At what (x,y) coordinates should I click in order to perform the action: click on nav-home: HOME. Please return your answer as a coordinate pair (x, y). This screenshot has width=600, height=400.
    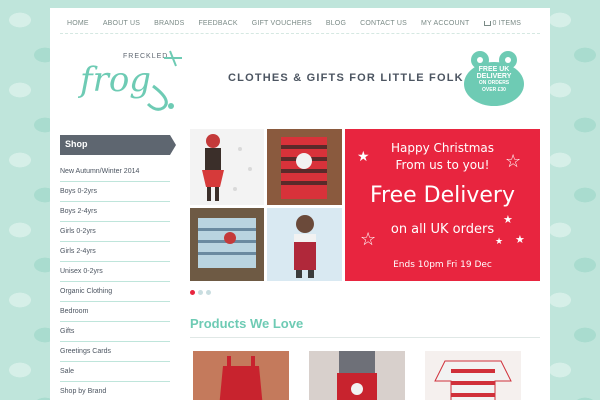
    Looking at the image, I should click on (78, 23).